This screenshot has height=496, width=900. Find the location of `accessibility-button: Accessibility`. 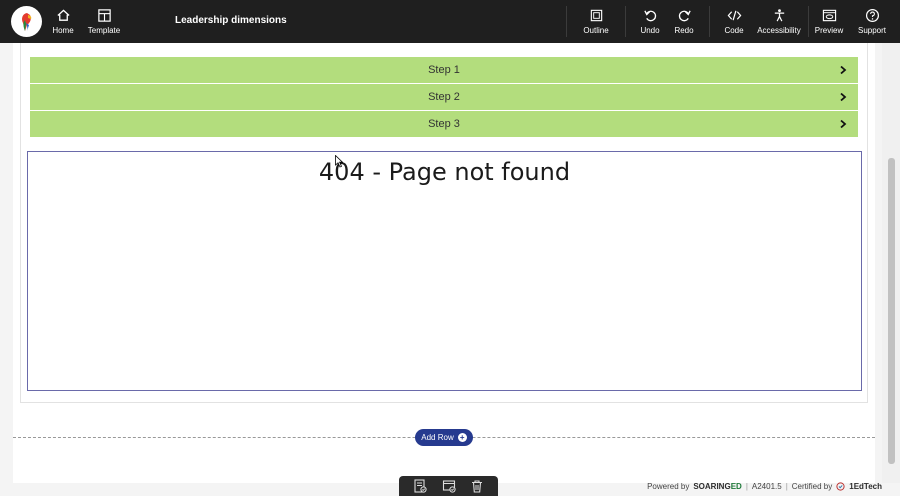

accessibility-button: Accessibility is located at coordinates (779, 21).